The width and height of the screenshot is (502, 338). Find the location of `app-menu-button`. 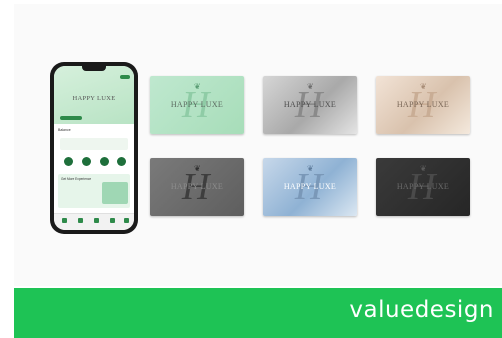

app-menu-button is located at coordinates (125, 77).